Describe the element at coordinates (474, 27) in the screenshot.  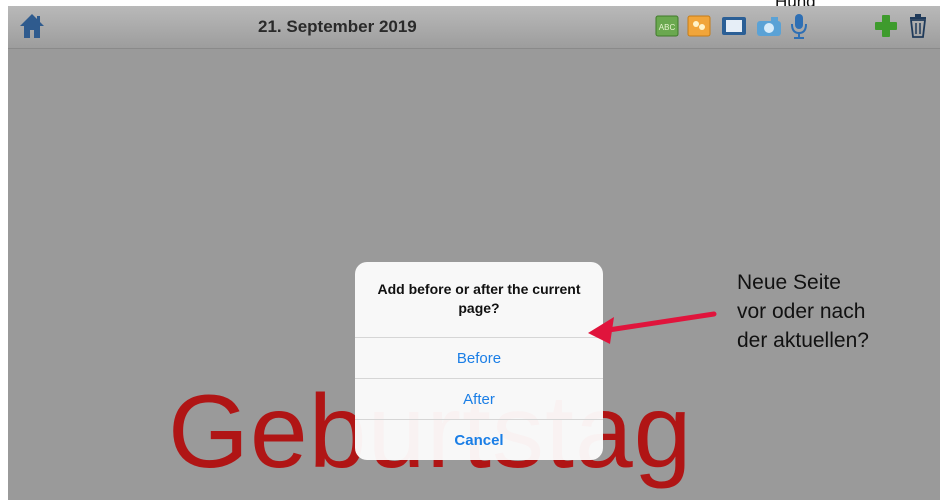
I see `top-toolbar: 21. September 2019 ABC` at that location.